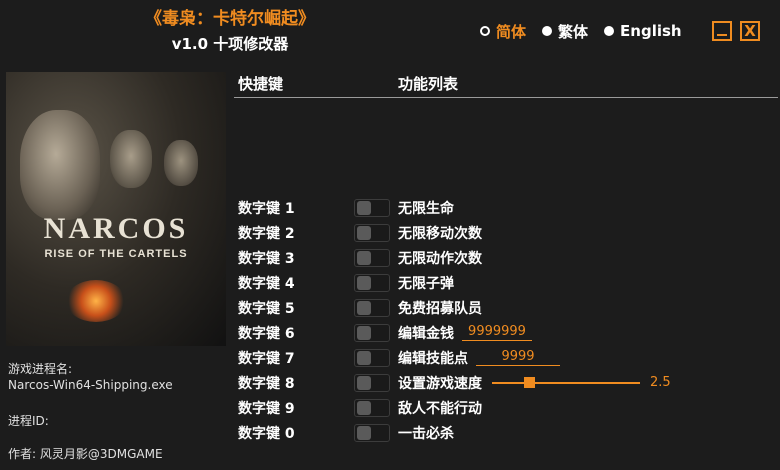 This screenshot has height=470, width=780. Describe the element at coordinates (266, 358) in the screenshot. I see `hotkey-label: 数字键 7` at that location.